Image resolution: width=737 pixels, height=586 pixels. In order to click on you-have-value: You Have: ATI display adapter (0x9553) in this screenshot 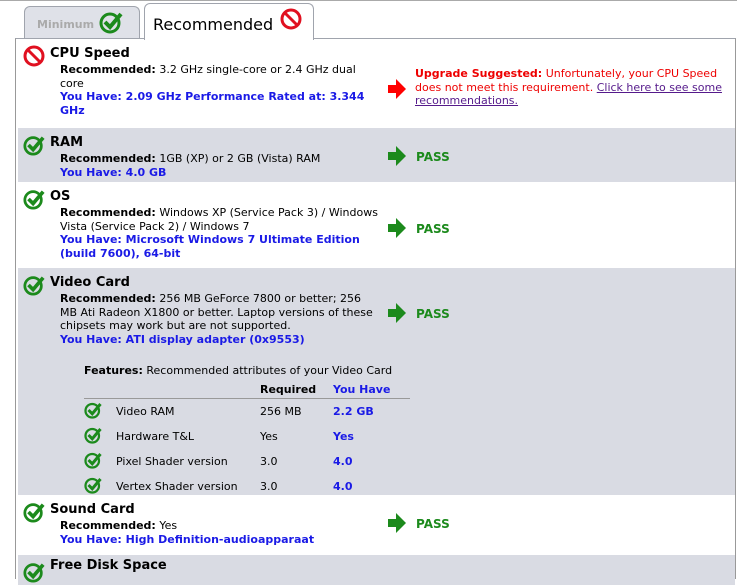, I will do `click(182, 339)`.